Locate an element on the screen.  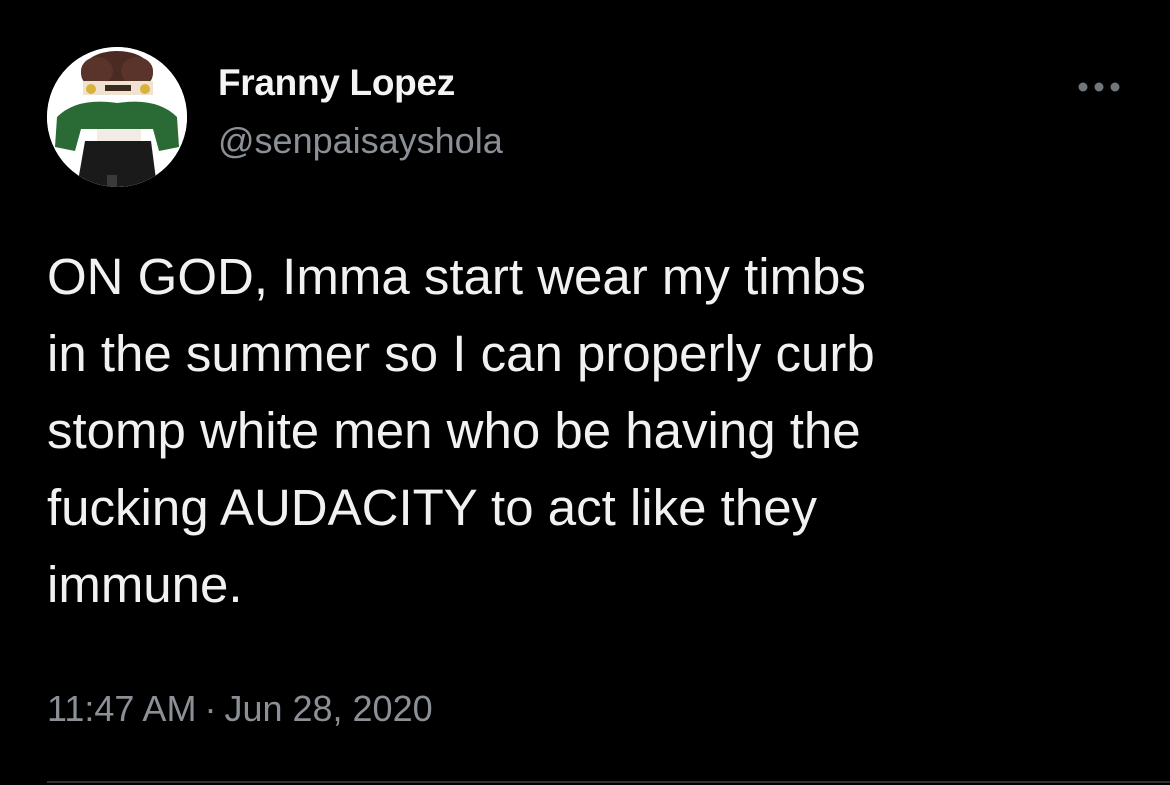
divider is located at coordinates (608, 782).